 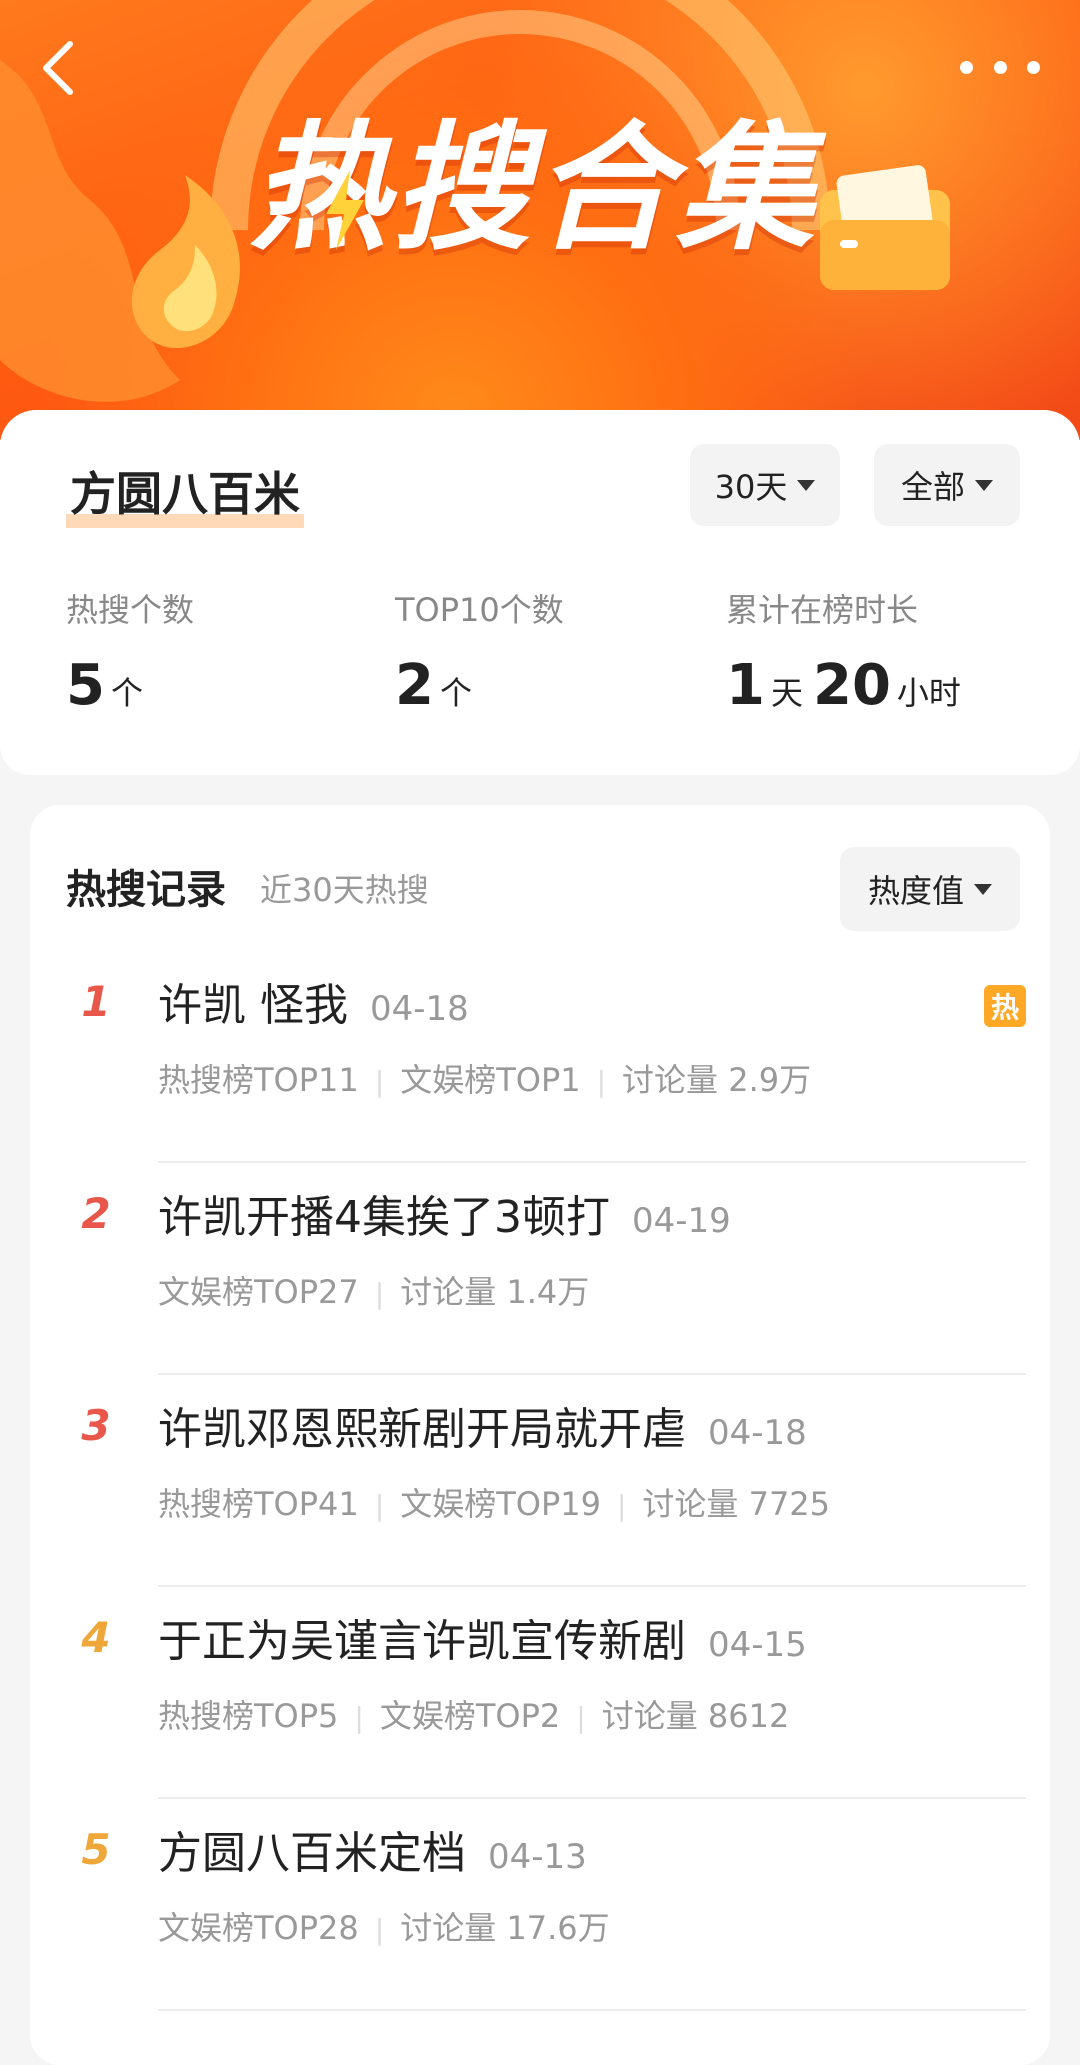 I want to click on stat-hours: 20, so click(x=851, y=685).